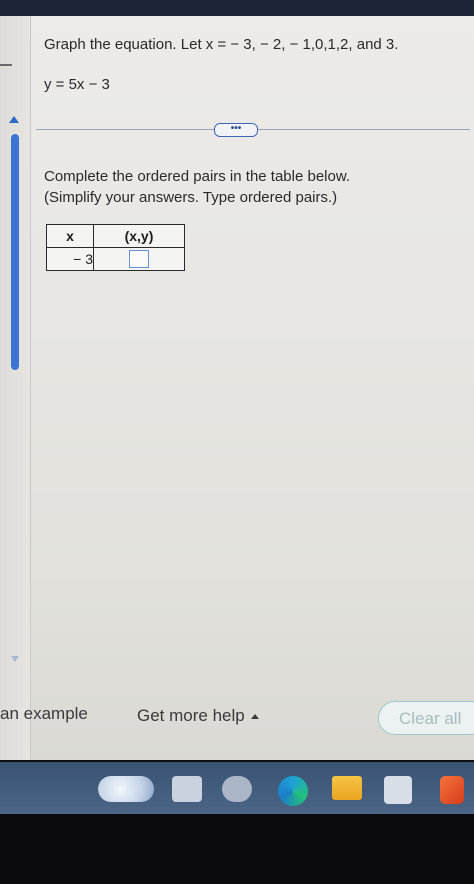 The height and width of the screenshot is (884, 474). What do you see at coordinates (293, 791) in the screenshot?
I see `edge-browser-icon` at bounding box center [293, 791].